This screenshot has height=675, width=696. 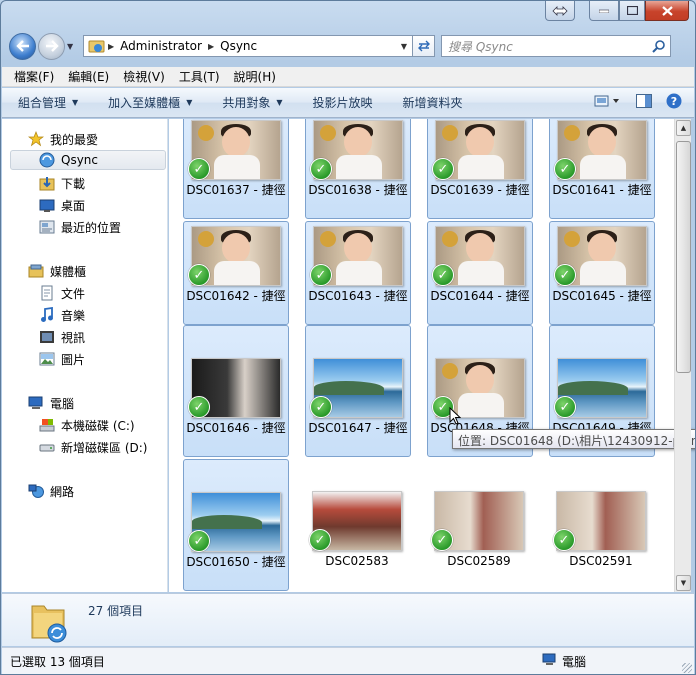 What do you see at coordinates (687, 668) in the screenshot?
I see `resize-grip` at bounding box center [687, 668].